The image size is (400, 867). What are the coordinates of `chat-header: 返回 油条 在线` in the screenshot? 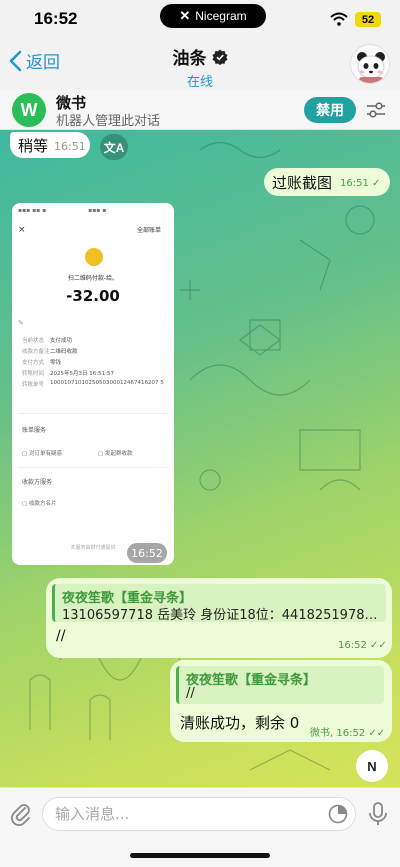 It's located at (200, 64).